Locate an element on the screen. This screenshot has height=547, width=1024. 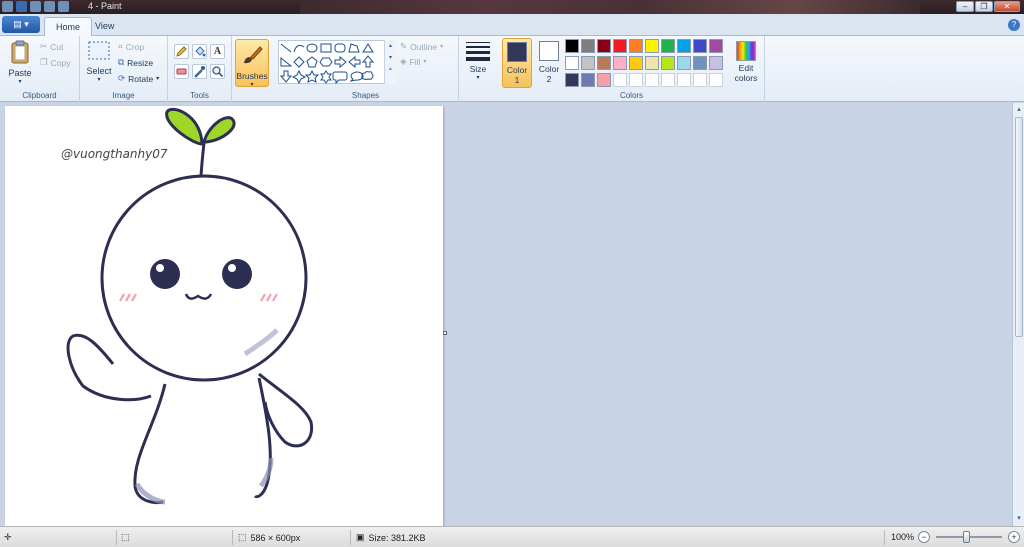
right-triangle-shape-icon is located at coordinates (286, 61).